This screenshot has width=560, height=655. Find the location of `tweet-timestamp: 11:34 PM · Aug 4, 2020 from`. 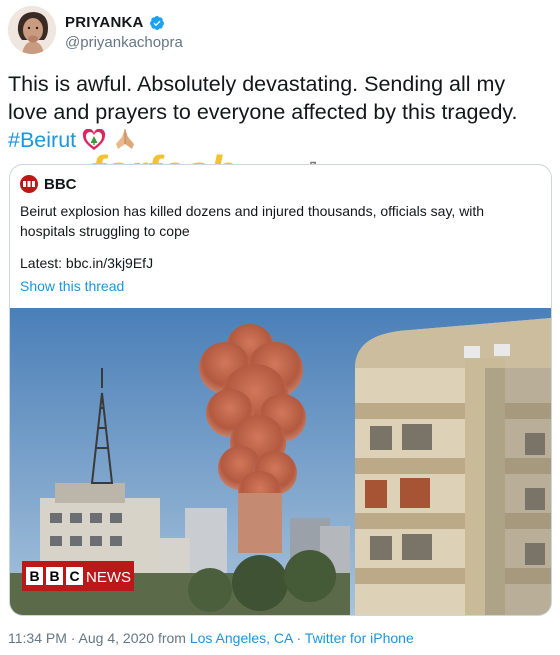

tweet-timestamp: 11:34 PM · Aug 4, 2020 from is located at coordinates (99, 638).